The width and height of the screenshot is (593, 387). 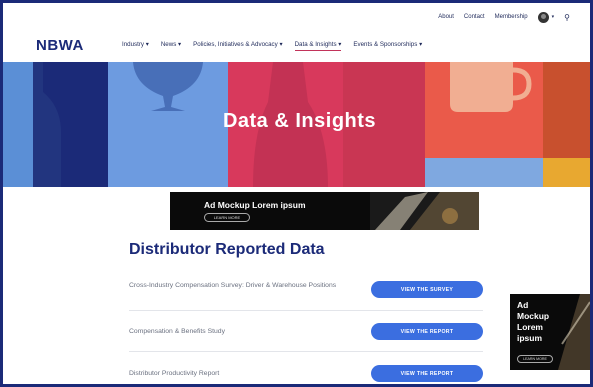 What do you see at coordinates (387, 46) in the screenshot?
I see `nav-events: Events & Sponsorships ▾` at bounding box center [387, 46].